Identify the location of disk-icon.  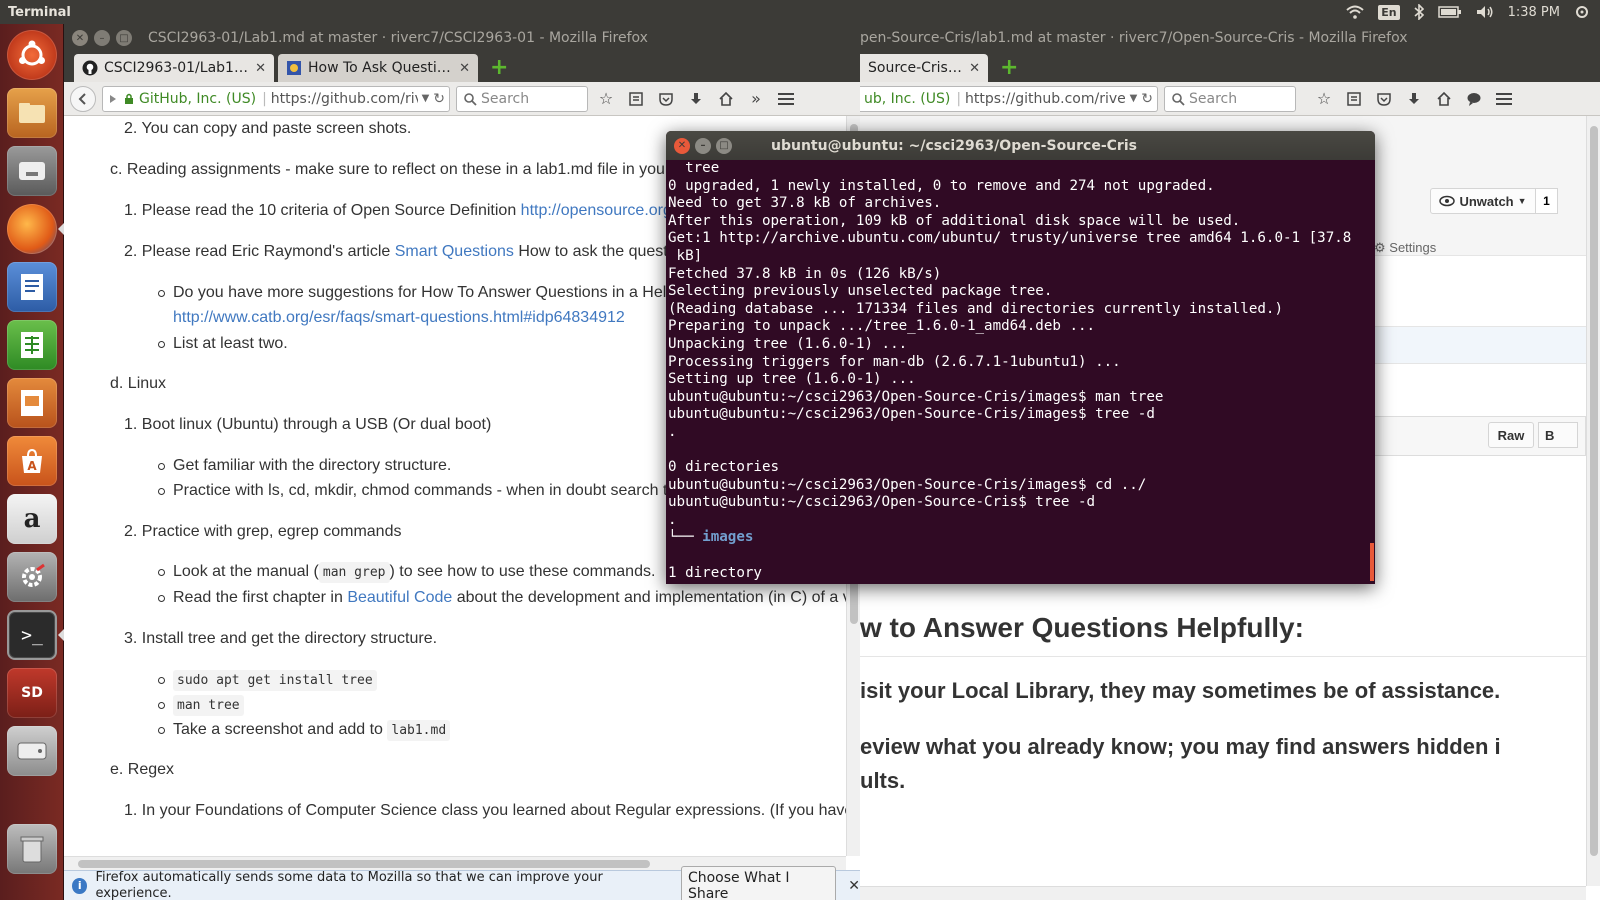
(32, 751).